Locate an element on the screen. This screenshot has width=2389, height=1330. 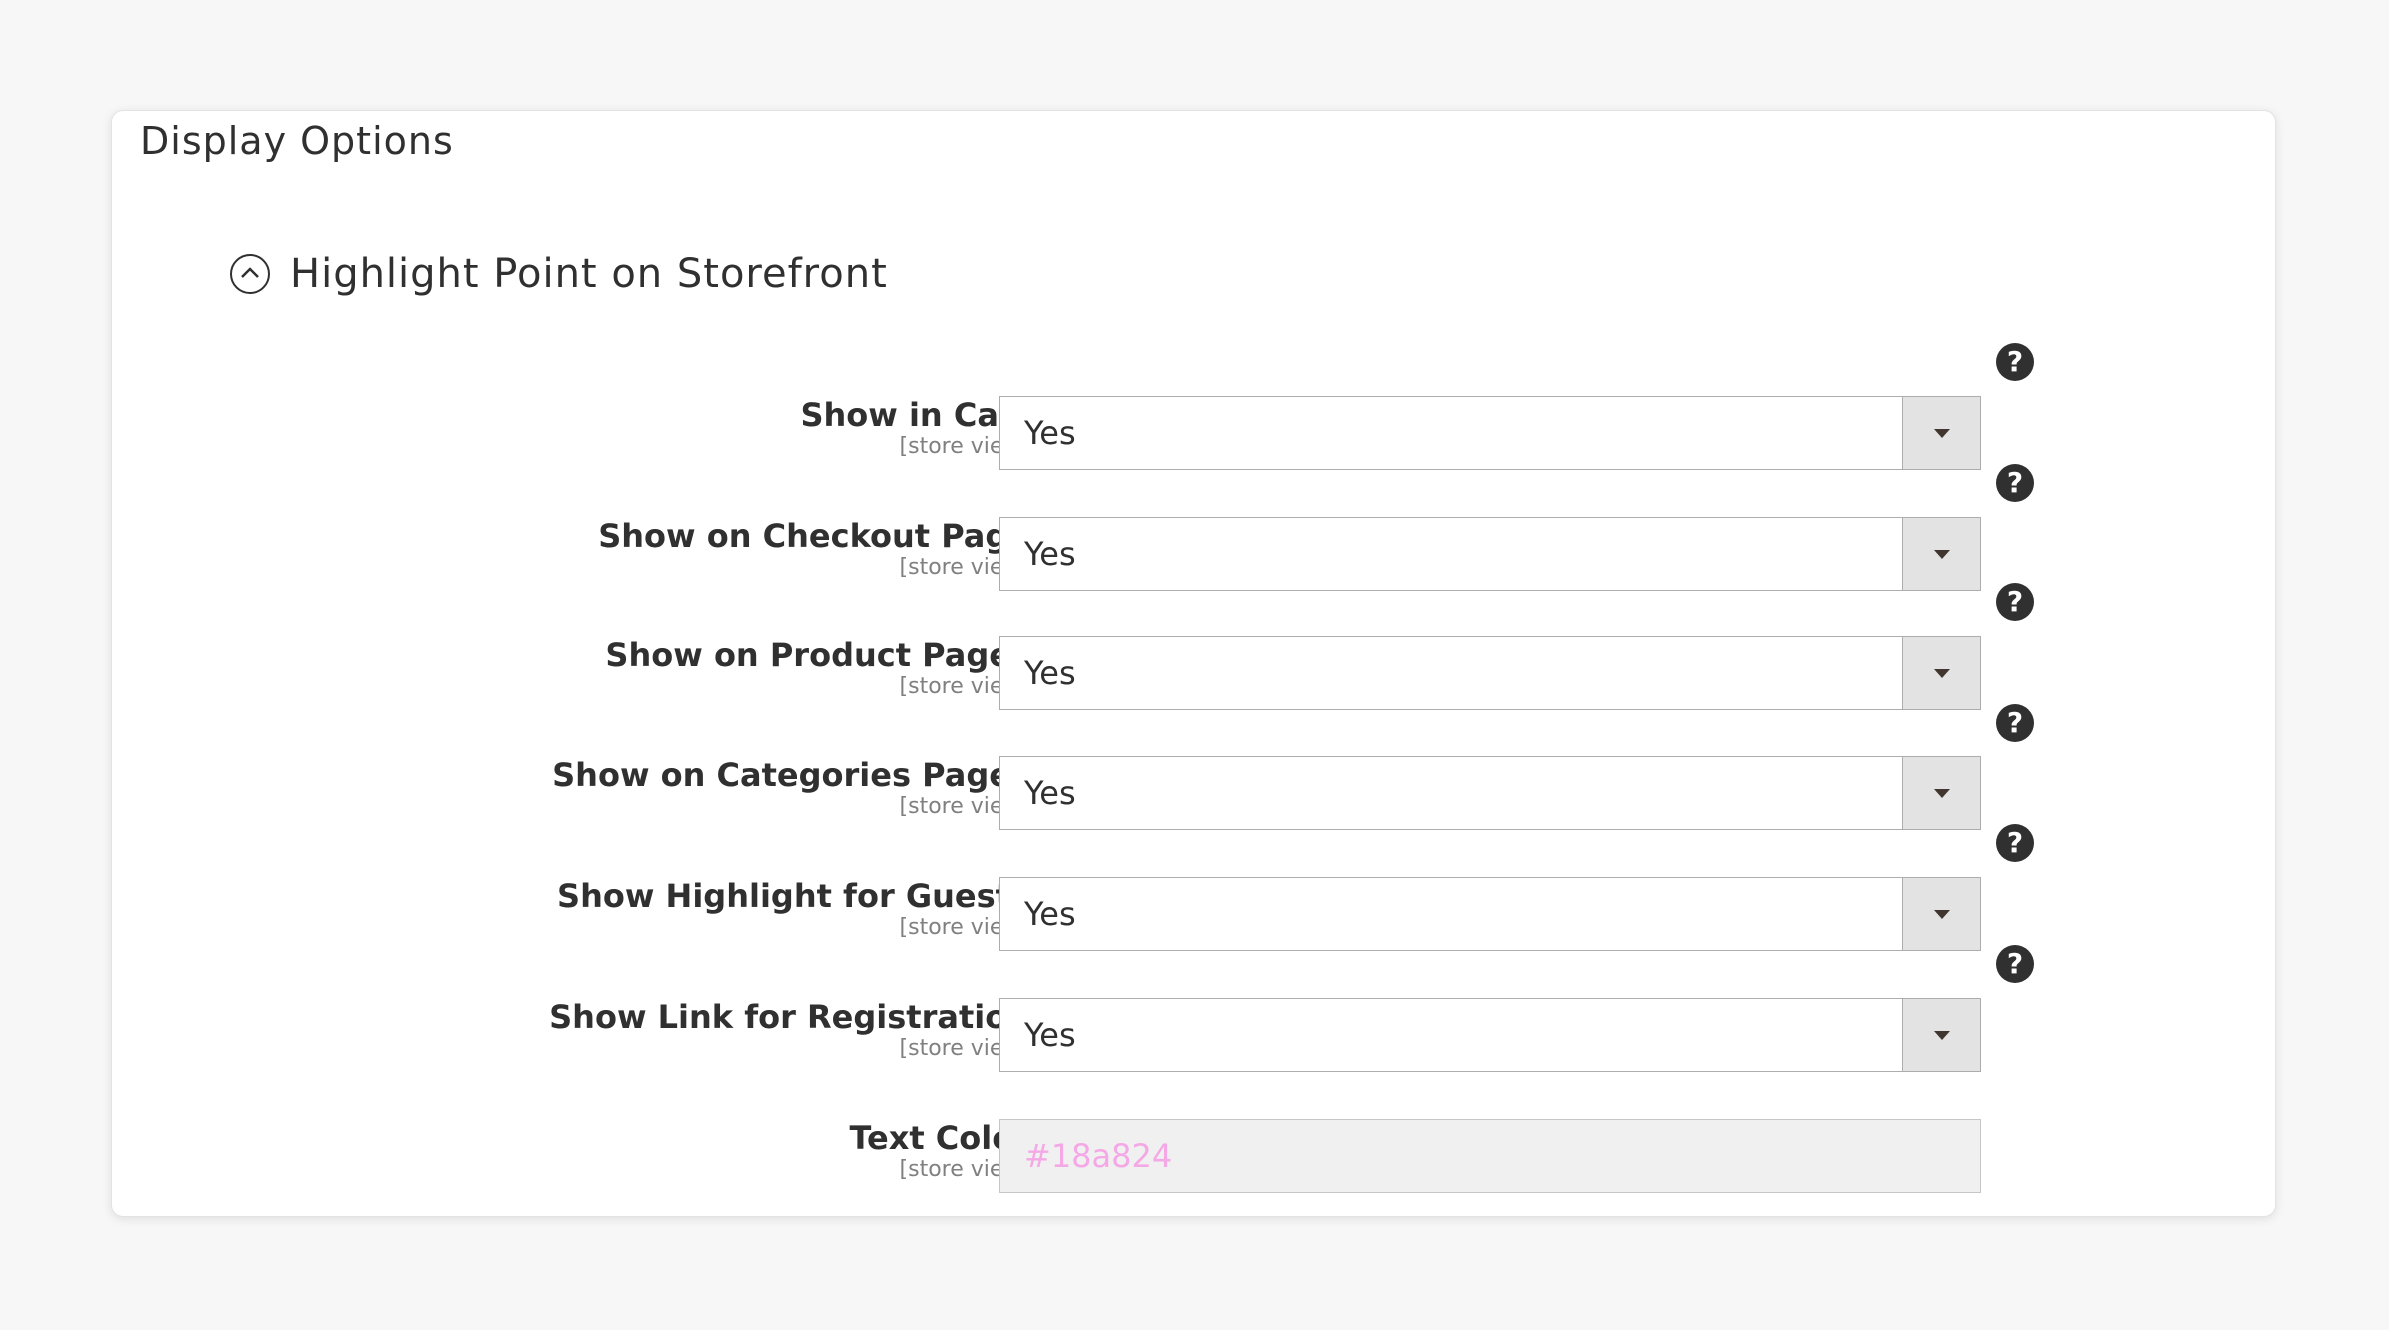
field-label-group: Show on Checkout Page [store view] is located at coordinates (814, 549).